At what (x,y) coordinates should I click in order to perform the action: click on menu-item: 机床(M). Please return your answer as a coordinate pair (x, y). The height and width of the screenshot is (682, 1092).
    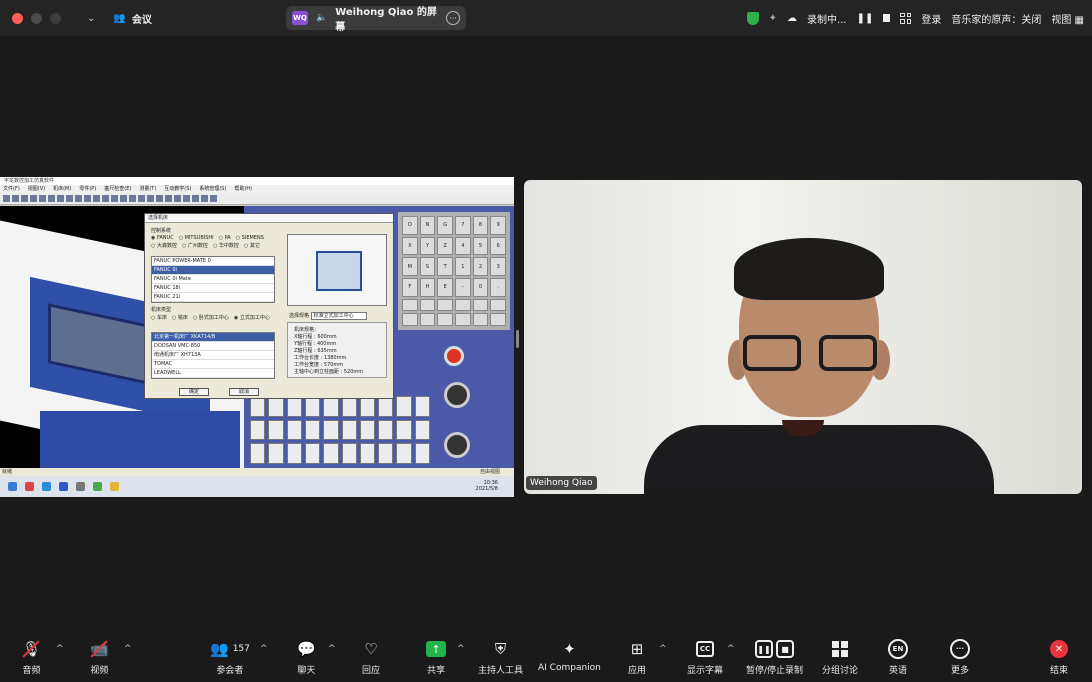
    Looking at the image, I should click on (62, 189).